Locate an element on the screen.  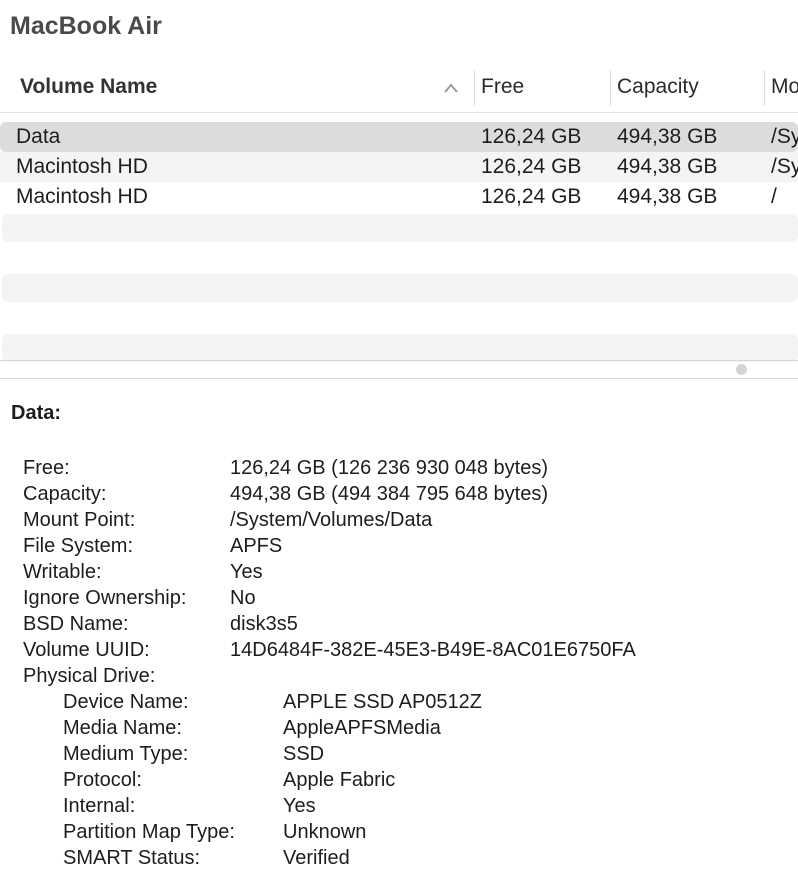
detail-label: Media Name: is located at coordinates (122, 728).